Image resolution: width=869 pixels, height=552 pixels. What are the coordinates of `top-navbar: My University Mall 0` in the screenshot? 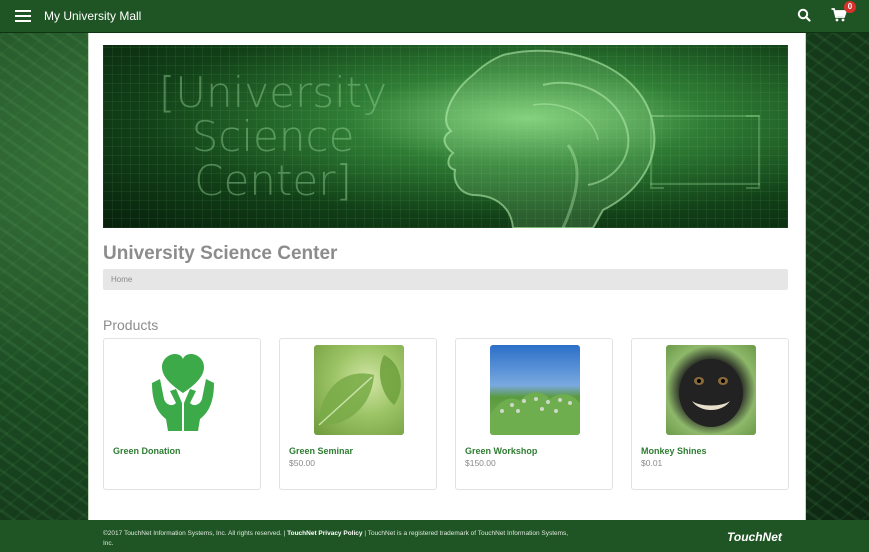 It's located at (434, 16).